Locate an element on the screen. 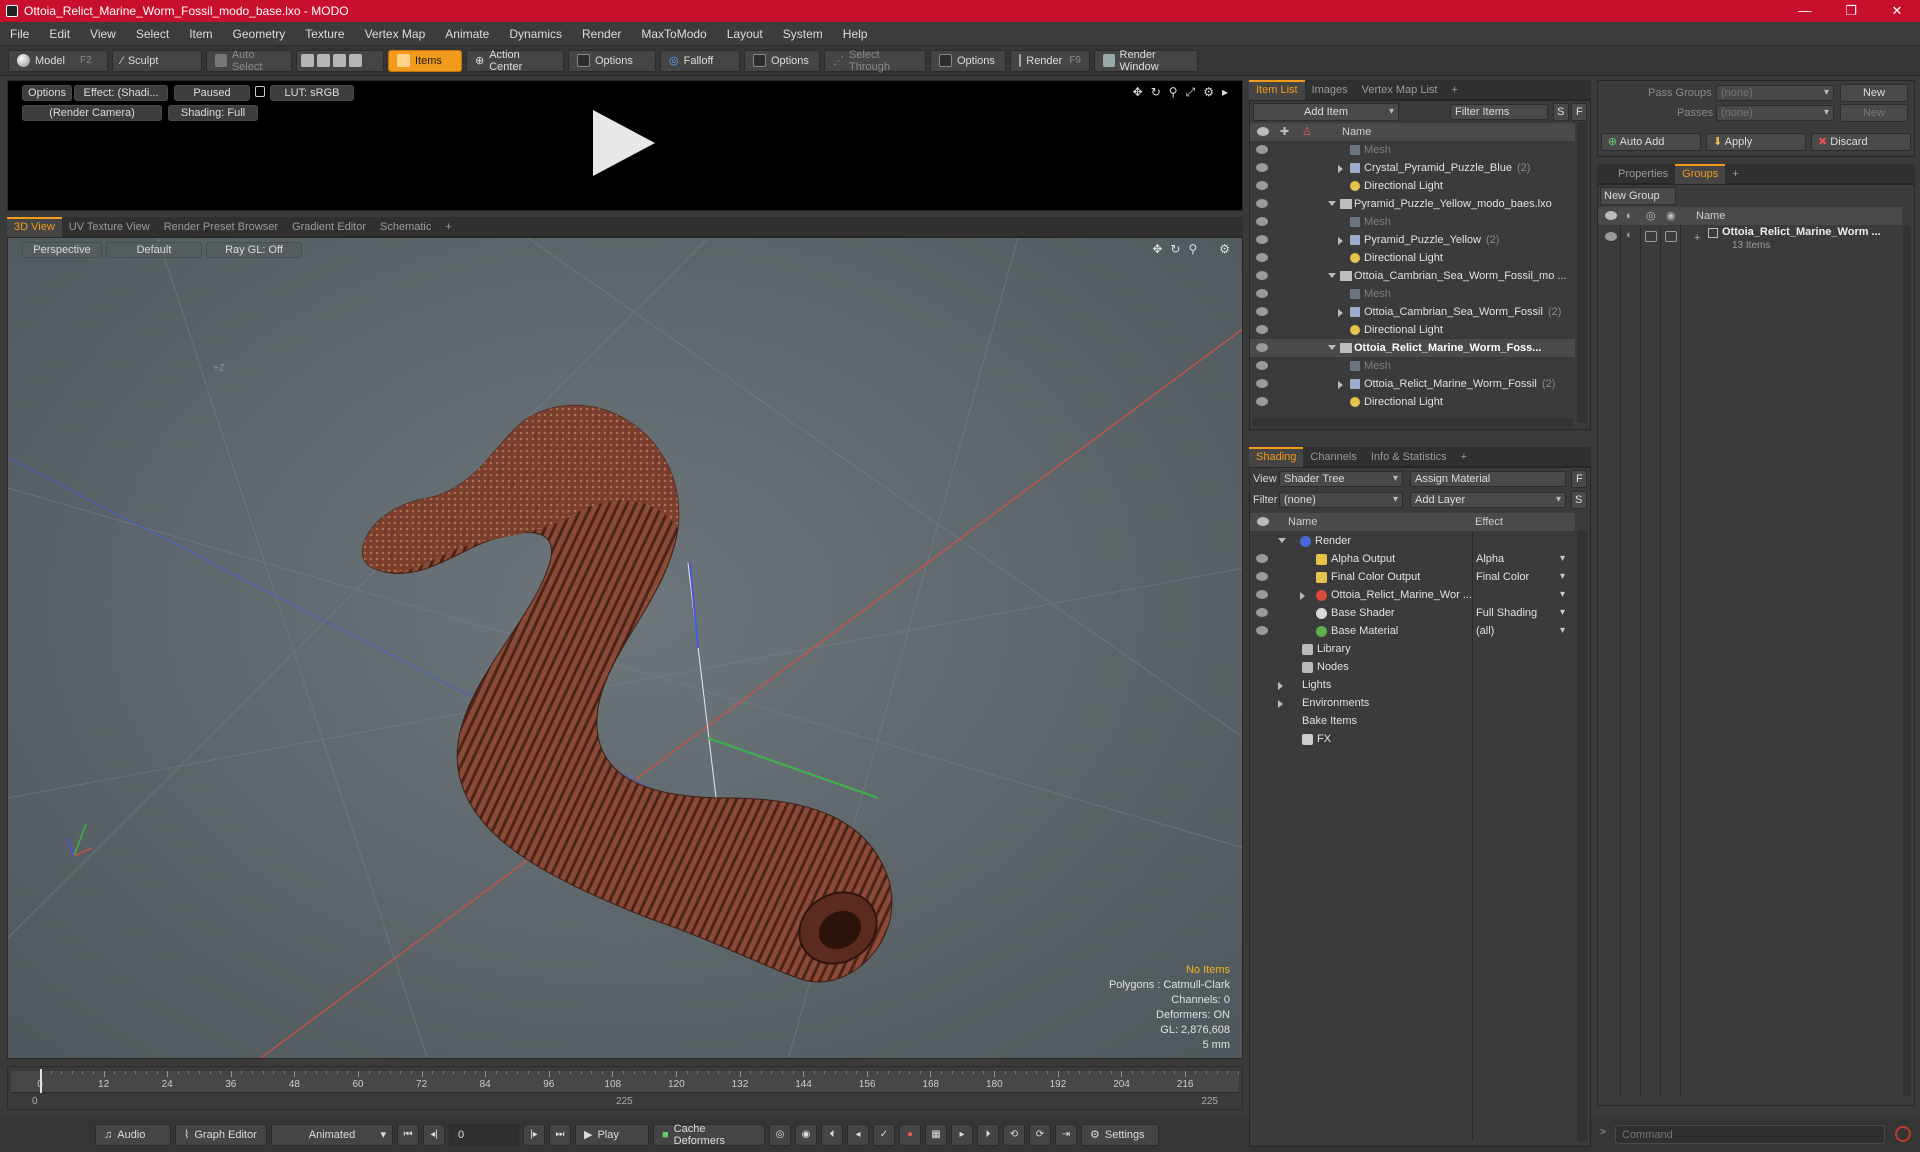 The image size is (1920, 1152). shading-s-button: S is located at coordinates (1579, 500).